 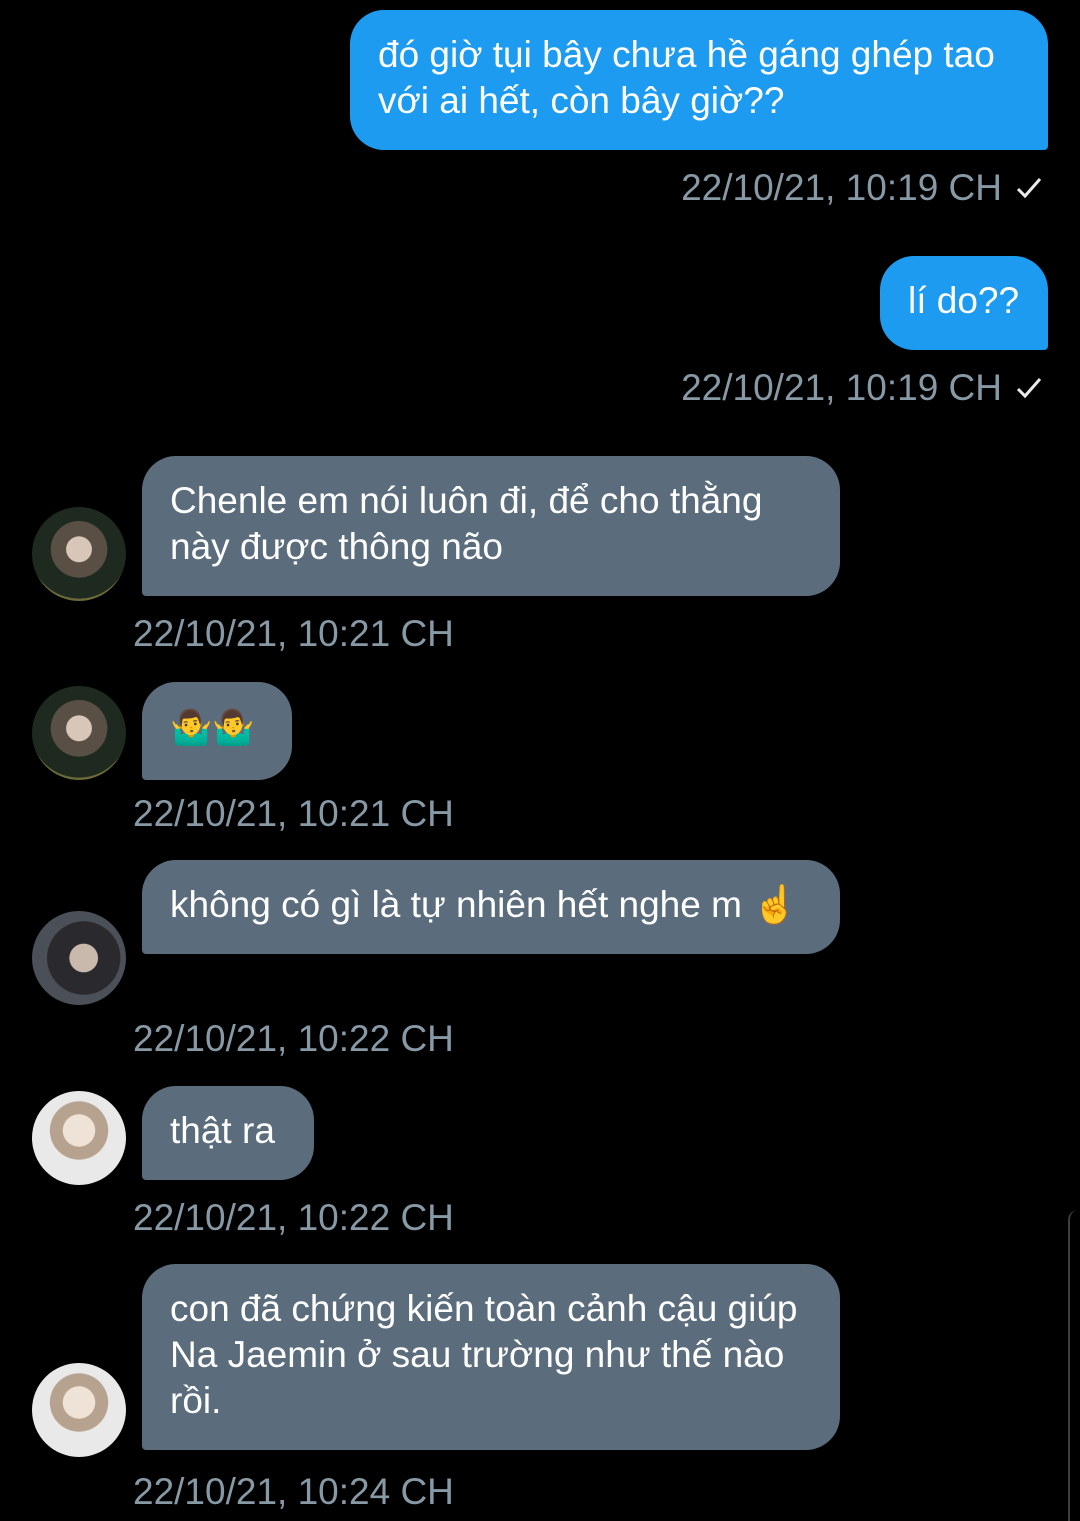 What do you see at coordinates (212, 728) in the screenshot?
I see `message-text: 🤷‍♂️🤷‍♂️` at bounding box center [212, 728].